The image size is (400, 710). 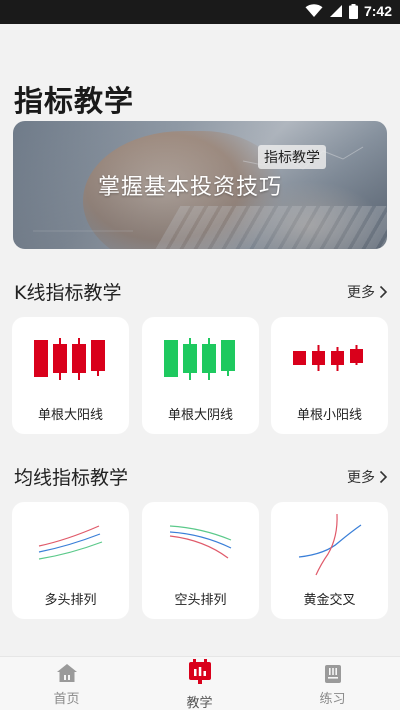 What do you see at coordinates (329, 600) in the screenshot?
I see `card-label: 黄金交叉` at bounding box center [329, 600].